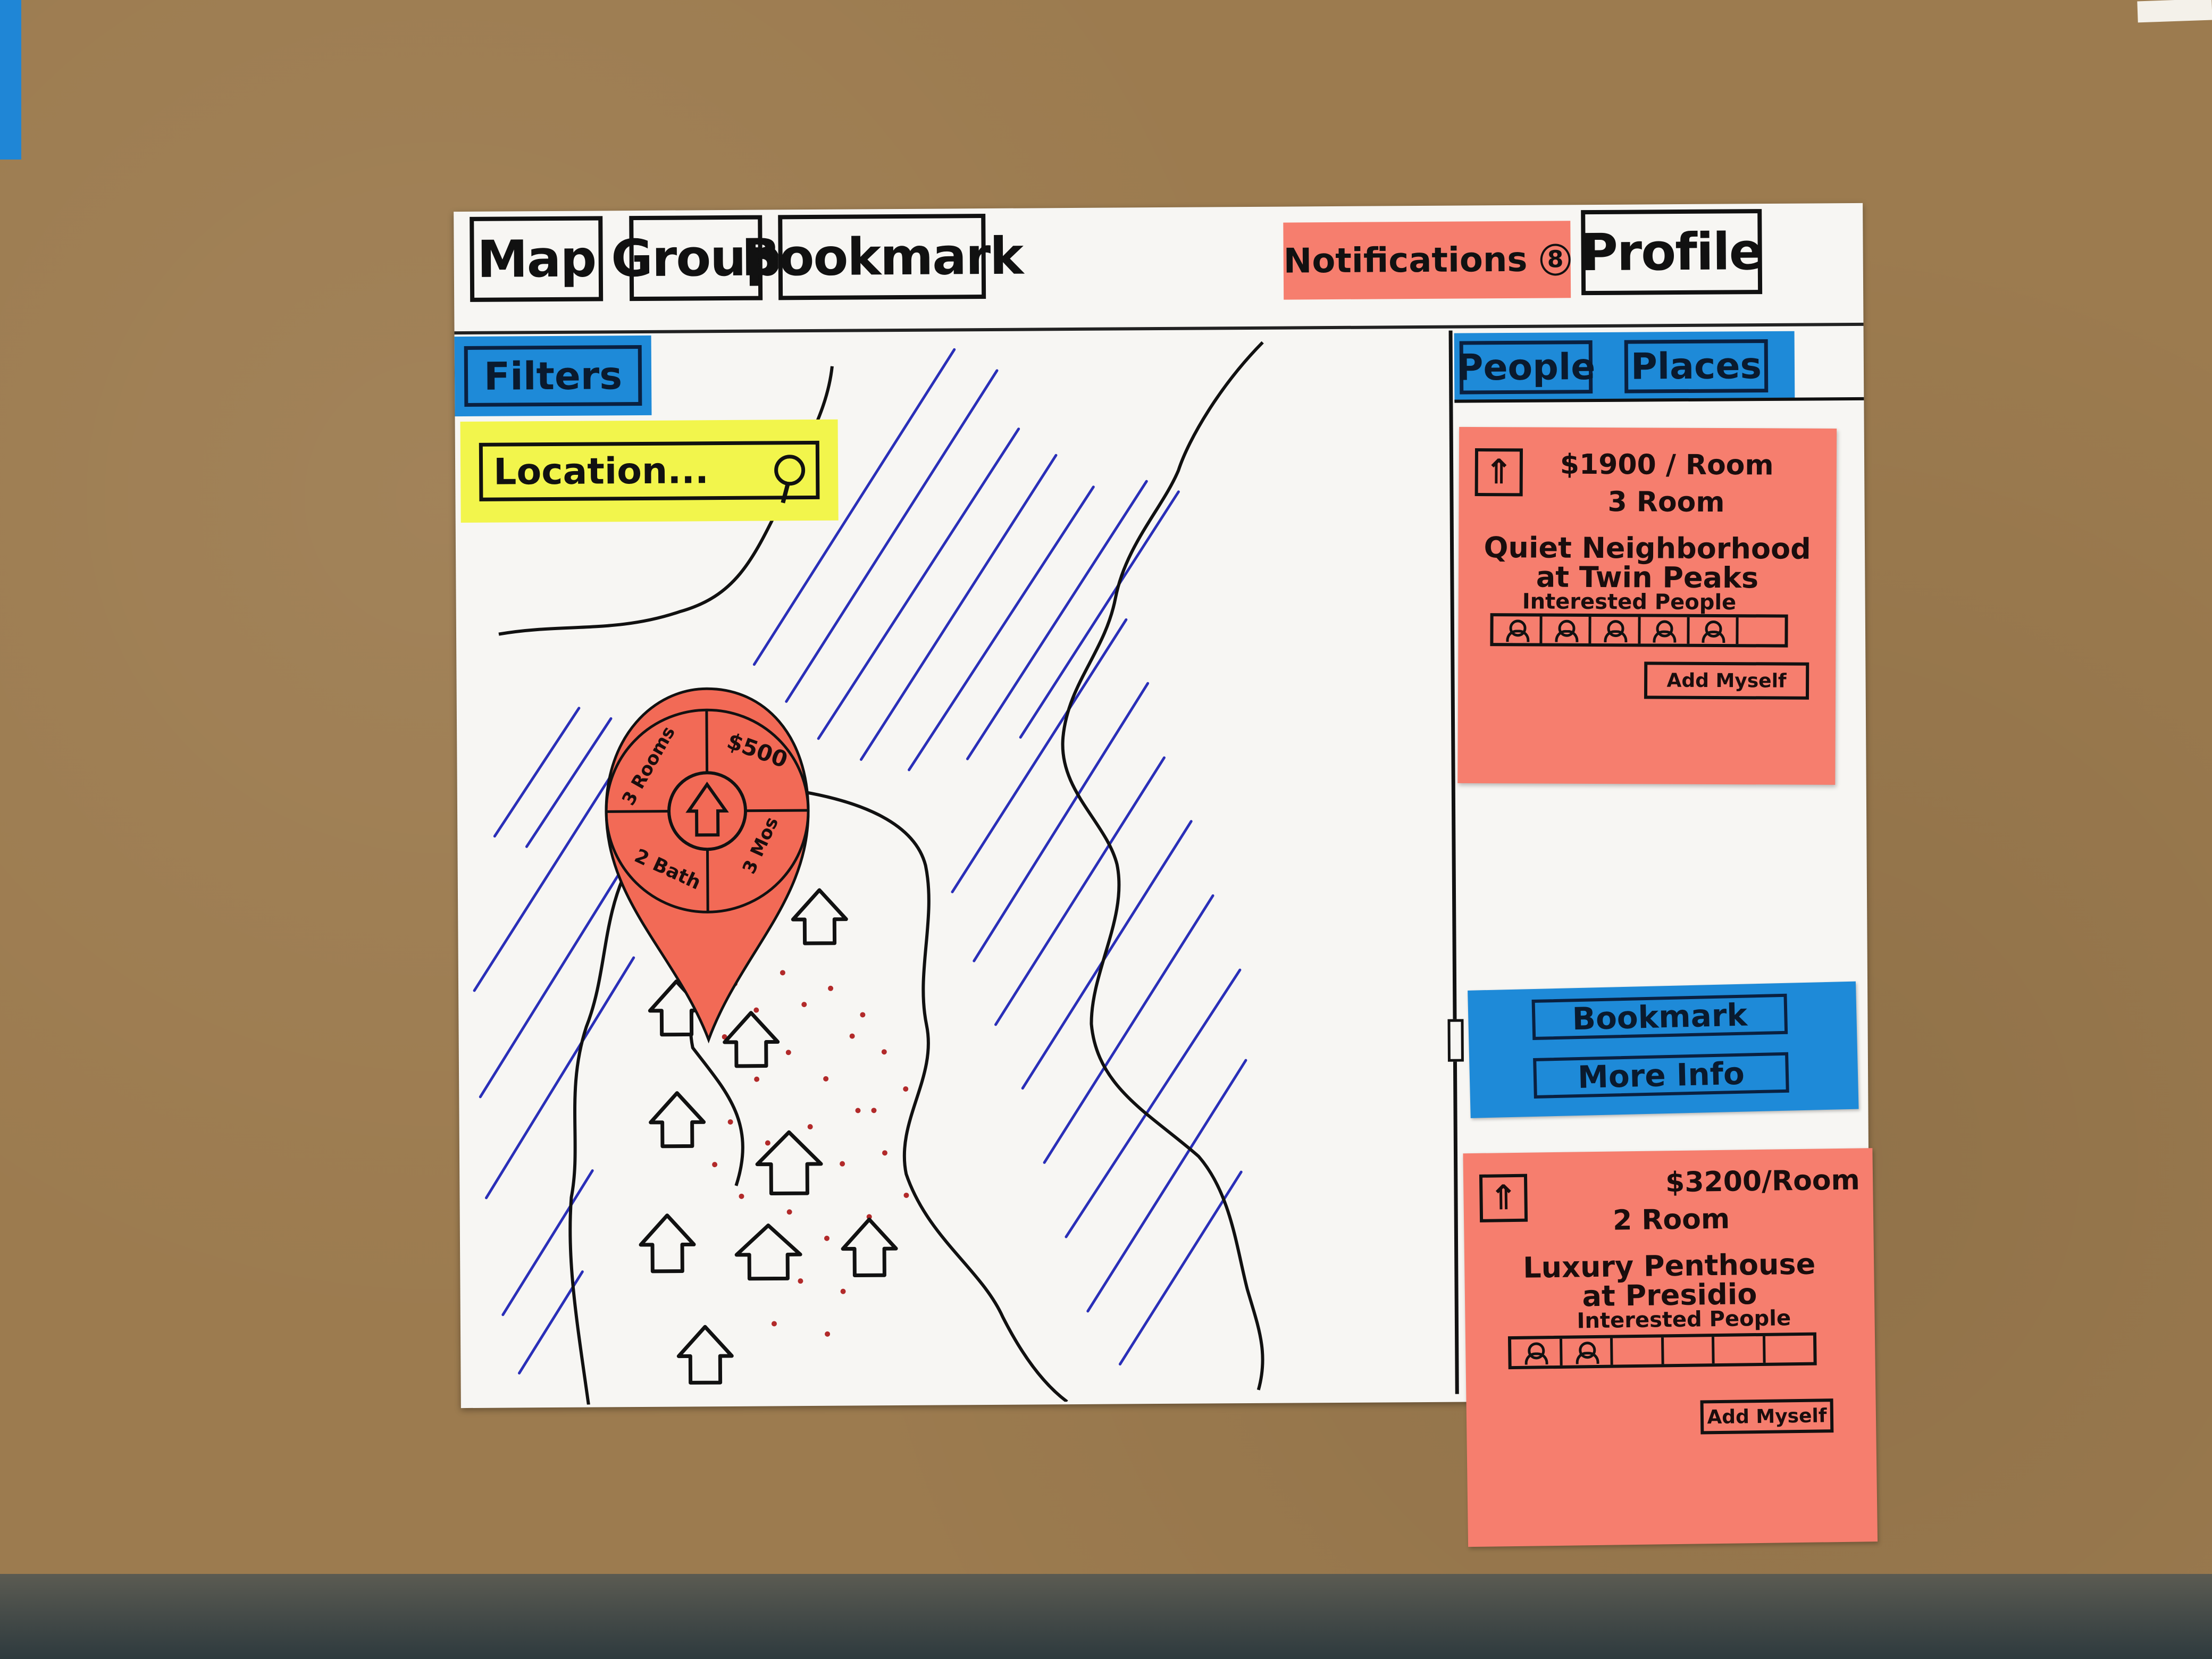  Describe the element at coordinates (1667, 465) in the screenshot. I see `listing-price: $1900 / Room` at that location.